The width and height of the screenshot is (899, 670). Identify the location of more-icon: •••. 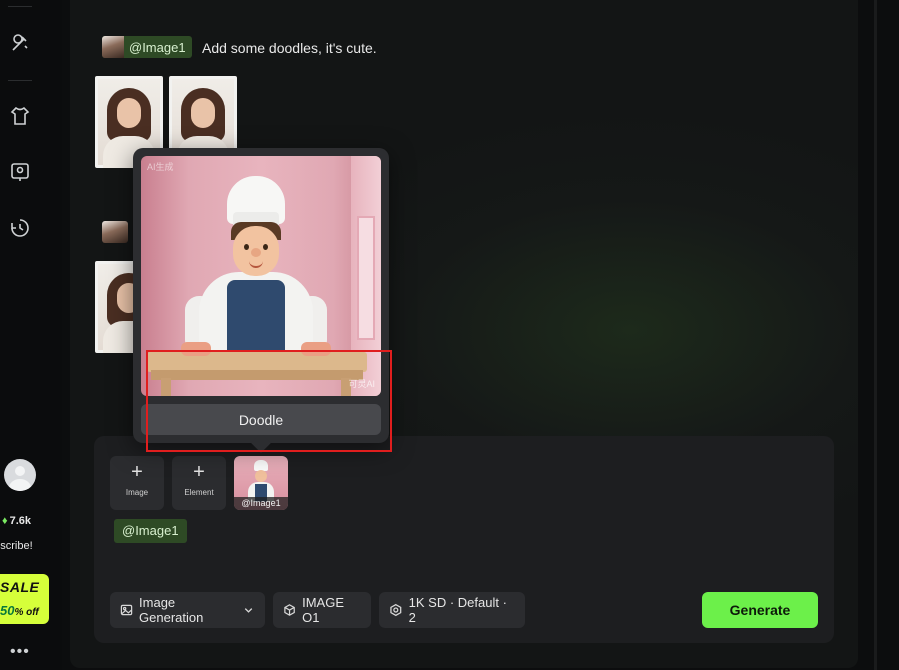
(20, 652).